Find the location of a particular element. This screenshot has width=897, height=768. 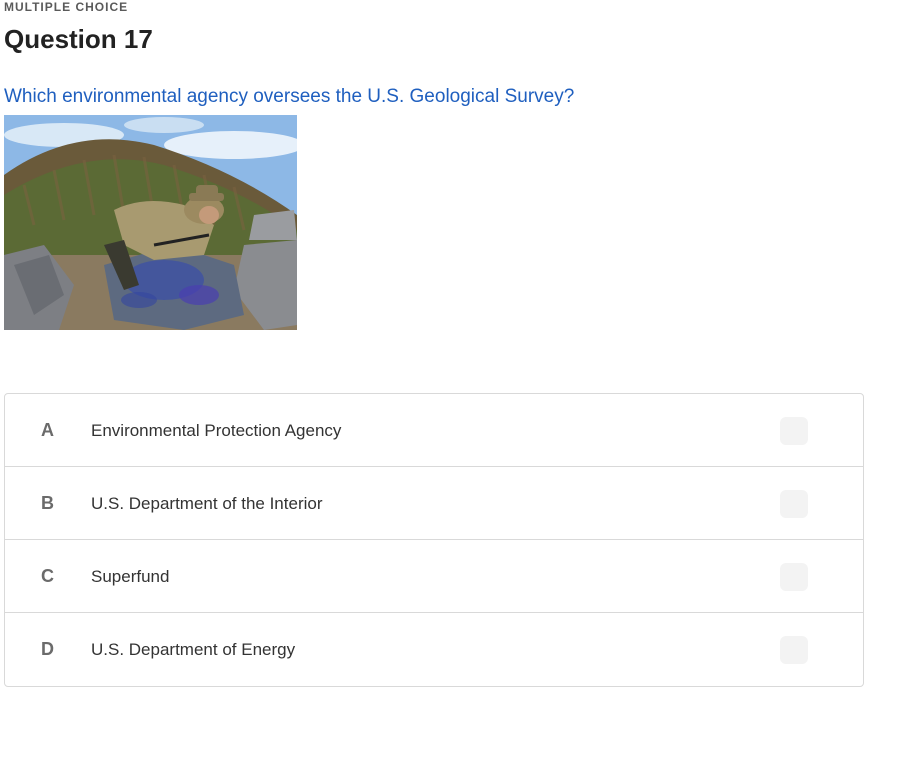

geologist-photo is located at coordinates (150, 222).